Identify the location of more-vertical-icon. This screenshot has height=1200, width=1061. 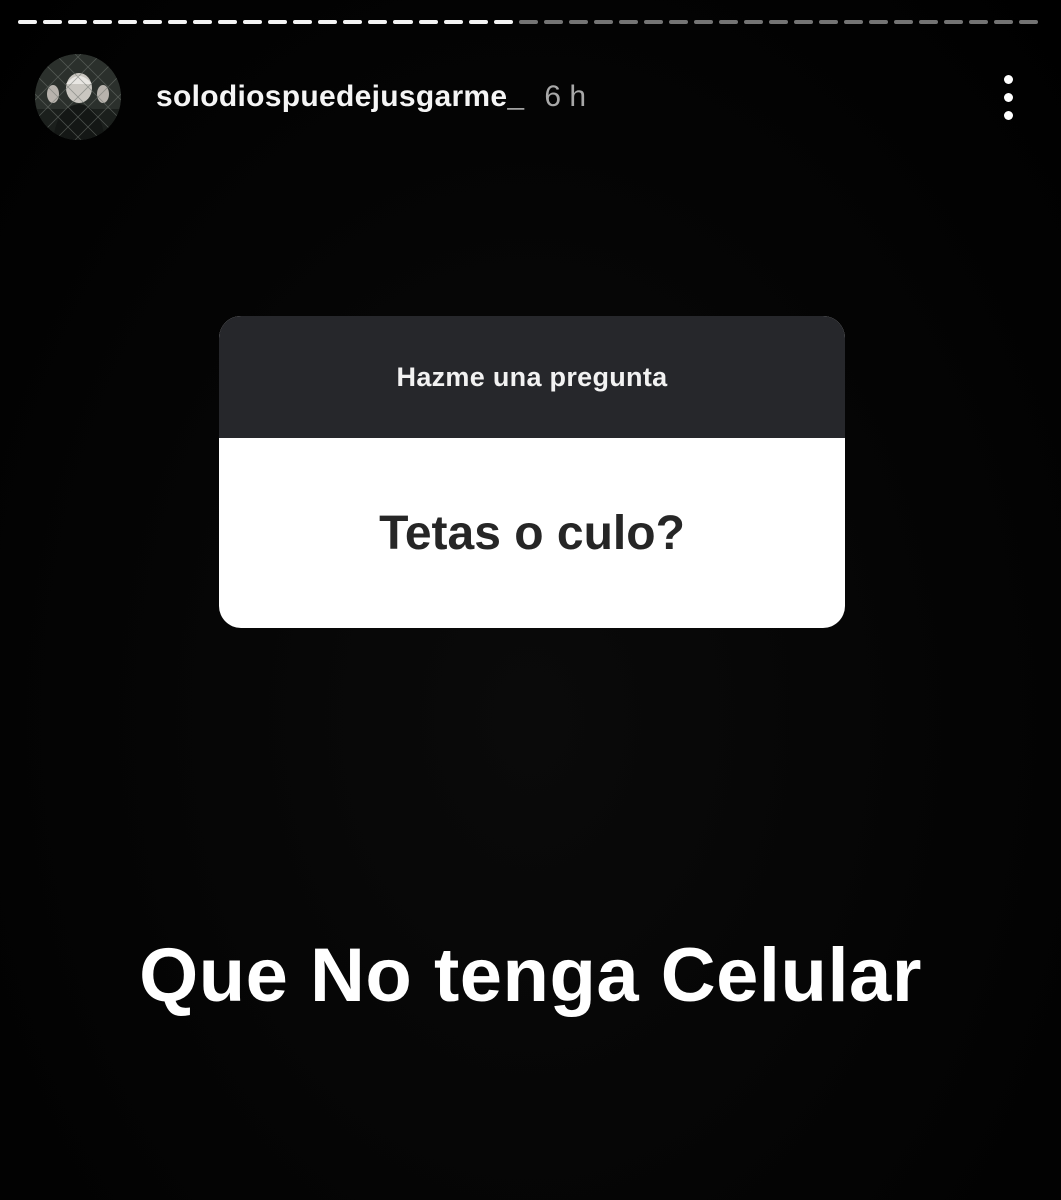
(1008, 79).